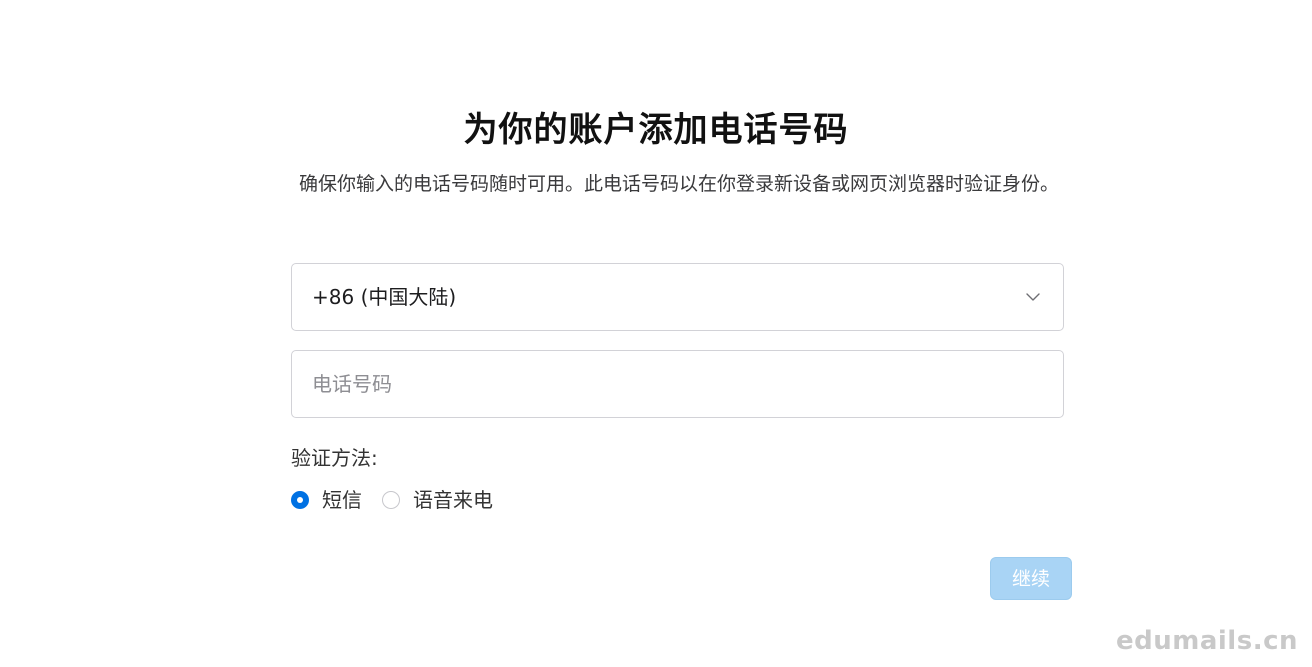  Describe the element at coordinates (384, 297) in the screenshot. I see `country-code-value: +86 (中国大陆)` at that location.